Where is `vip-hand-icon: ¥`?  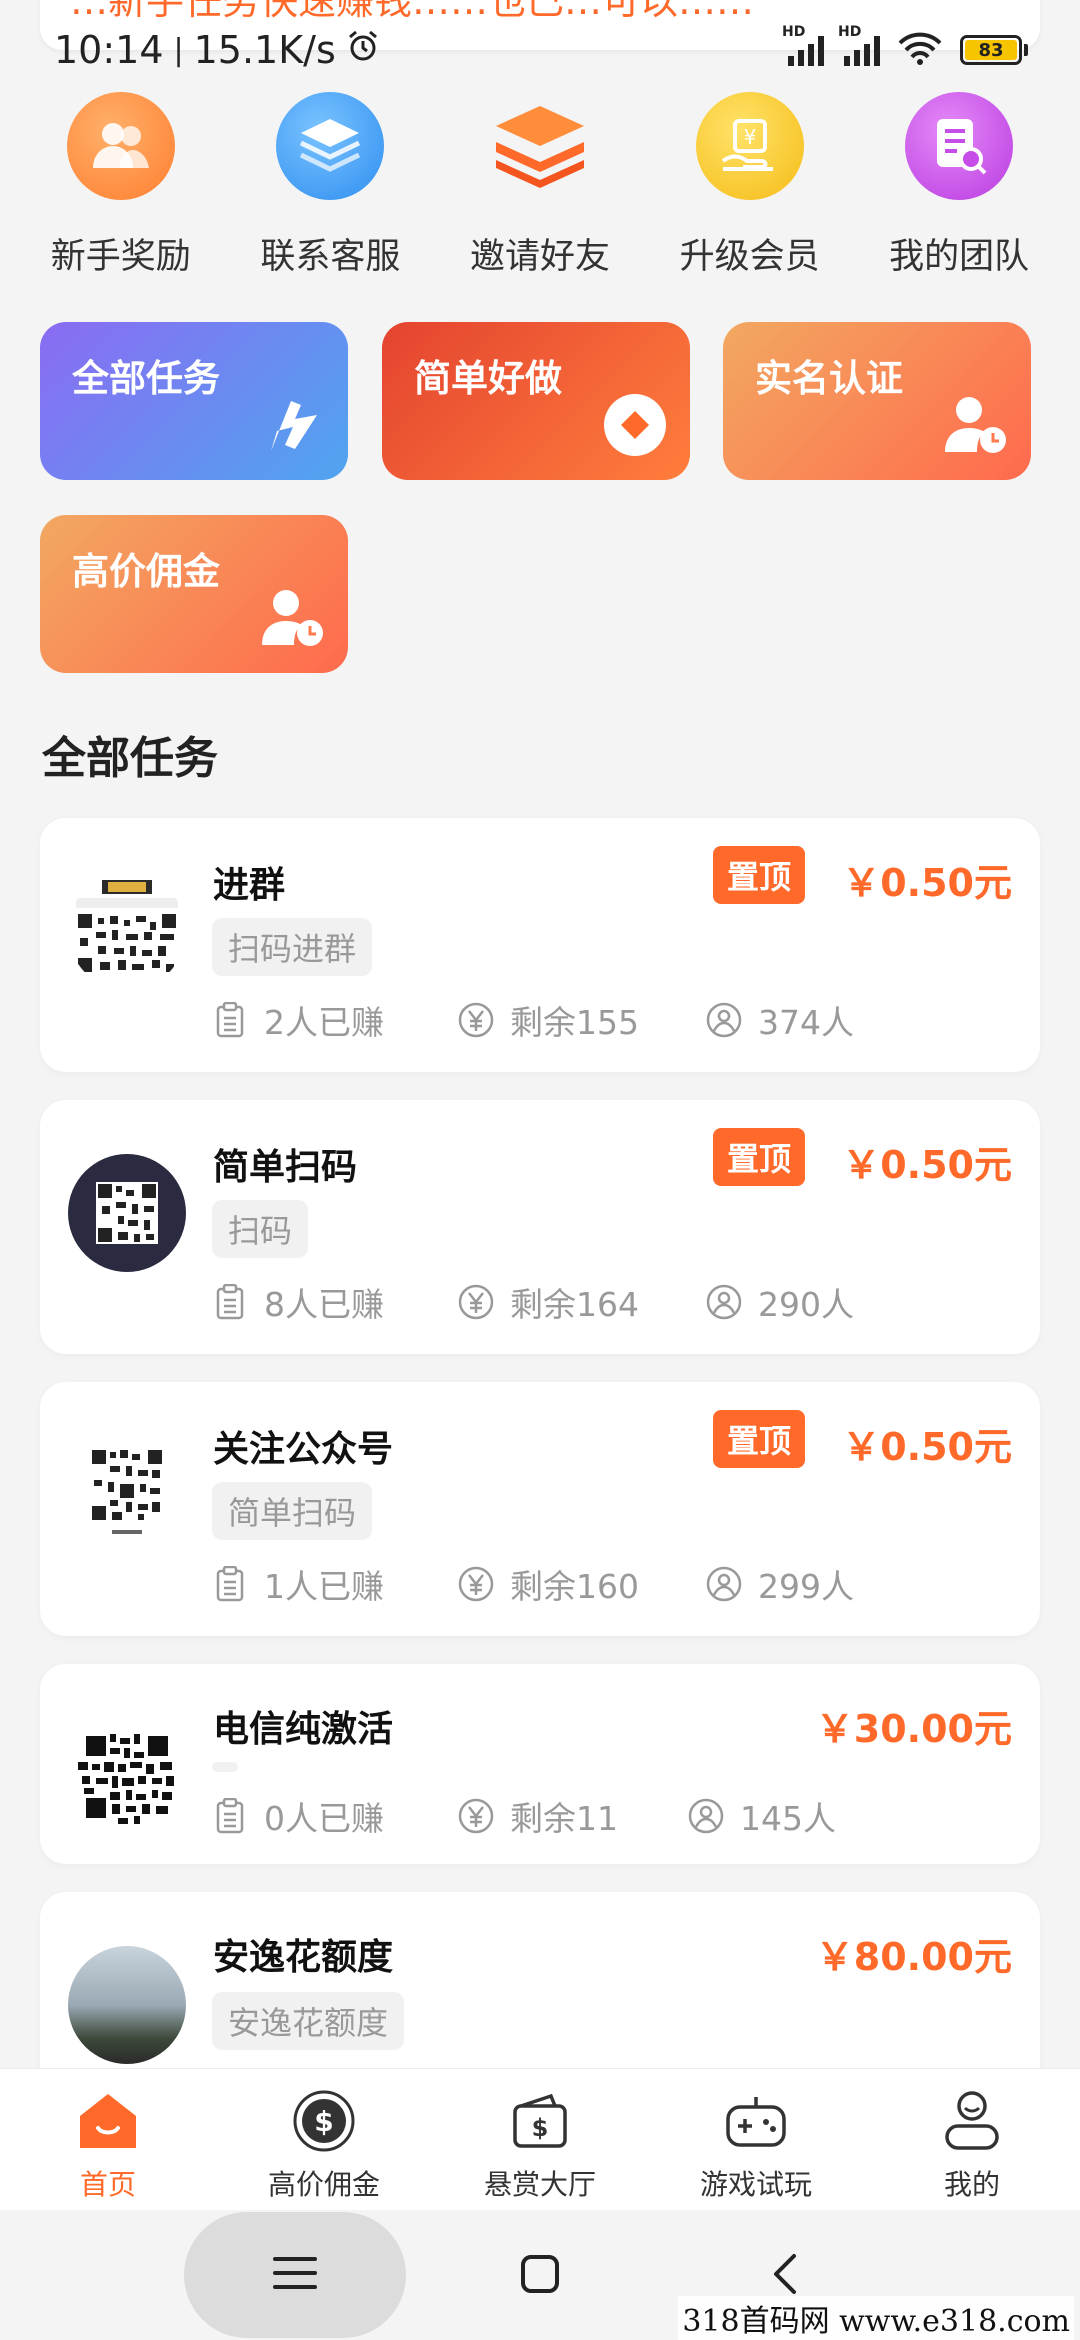 vip-hand-icon: ¥ is located at coordinates (749, 146).